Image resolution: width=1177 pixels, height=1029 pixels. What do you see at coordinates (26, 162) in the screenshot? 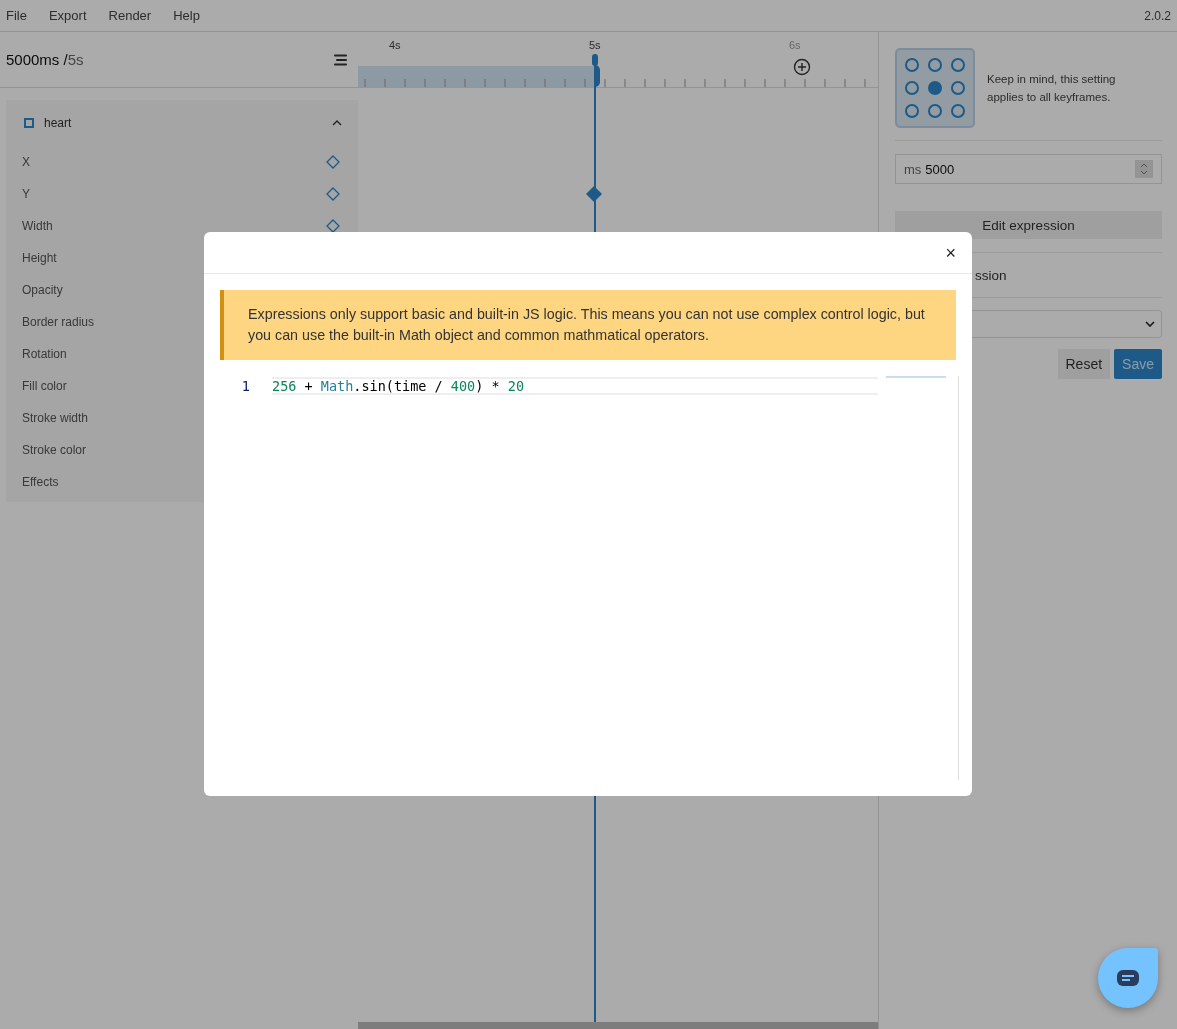
I see `property-label: X` at bounding box center [26, 162].